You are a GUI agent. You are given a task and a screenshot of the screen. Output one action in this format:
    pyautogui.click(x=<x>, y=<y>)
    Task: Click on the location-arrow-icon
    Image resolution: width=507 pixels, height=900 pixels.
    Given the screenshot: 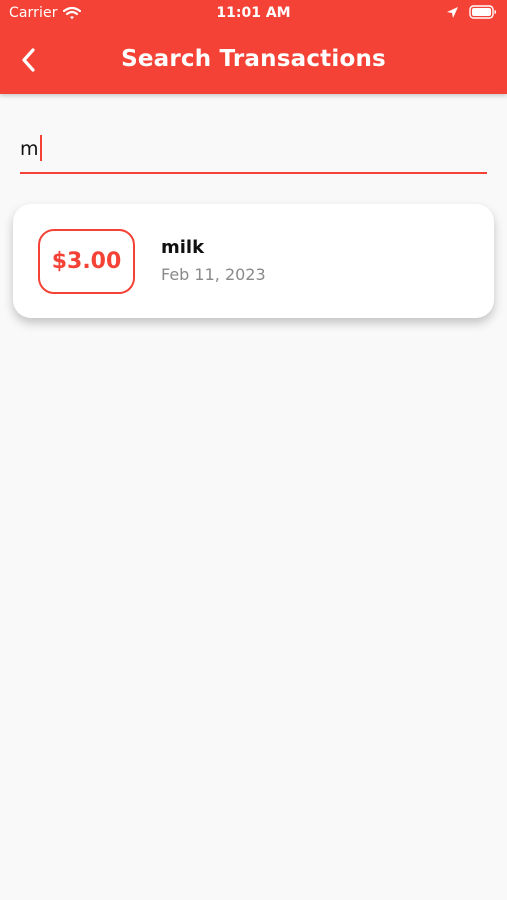 What is the action you would take?
    pyautogui.click(x=452, y=12)
    